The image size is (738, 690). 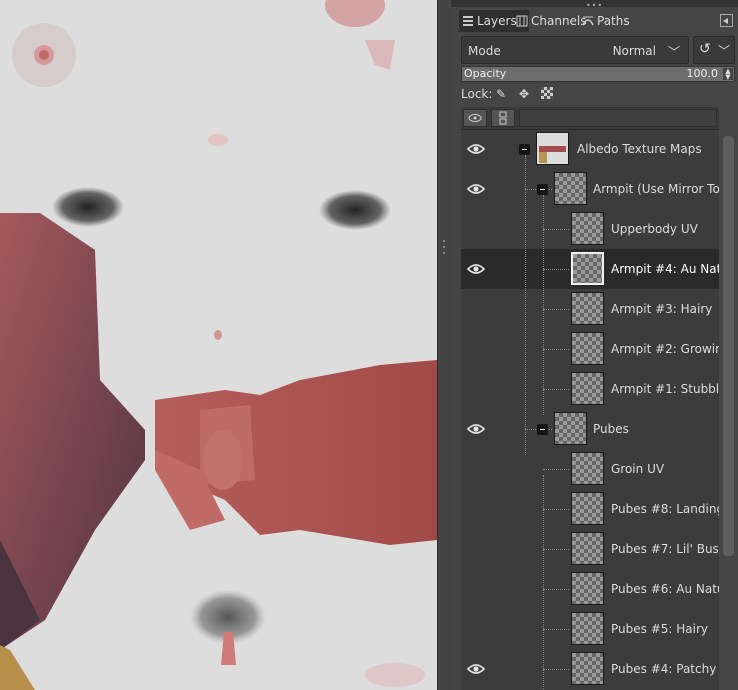 I want to click on dock-handle-icon: •••, so click(x=594, y=5).